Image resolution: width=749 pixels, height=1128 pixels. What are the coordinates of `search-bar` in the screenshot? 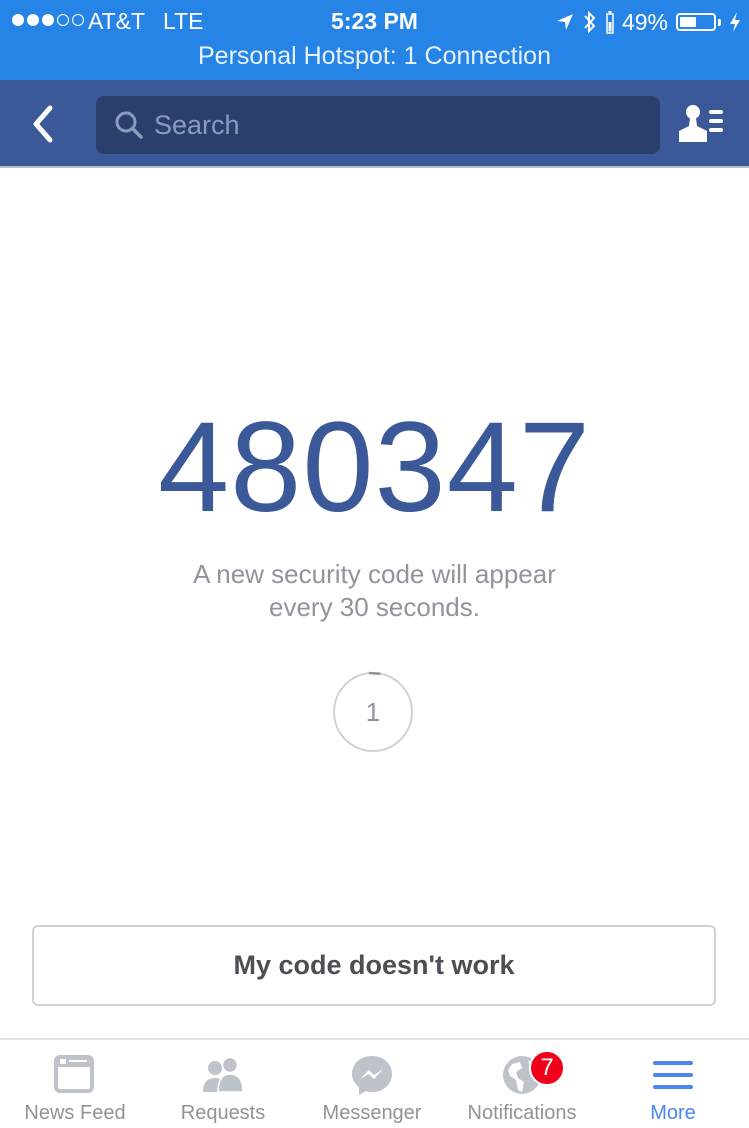 It's located at (378, 125).